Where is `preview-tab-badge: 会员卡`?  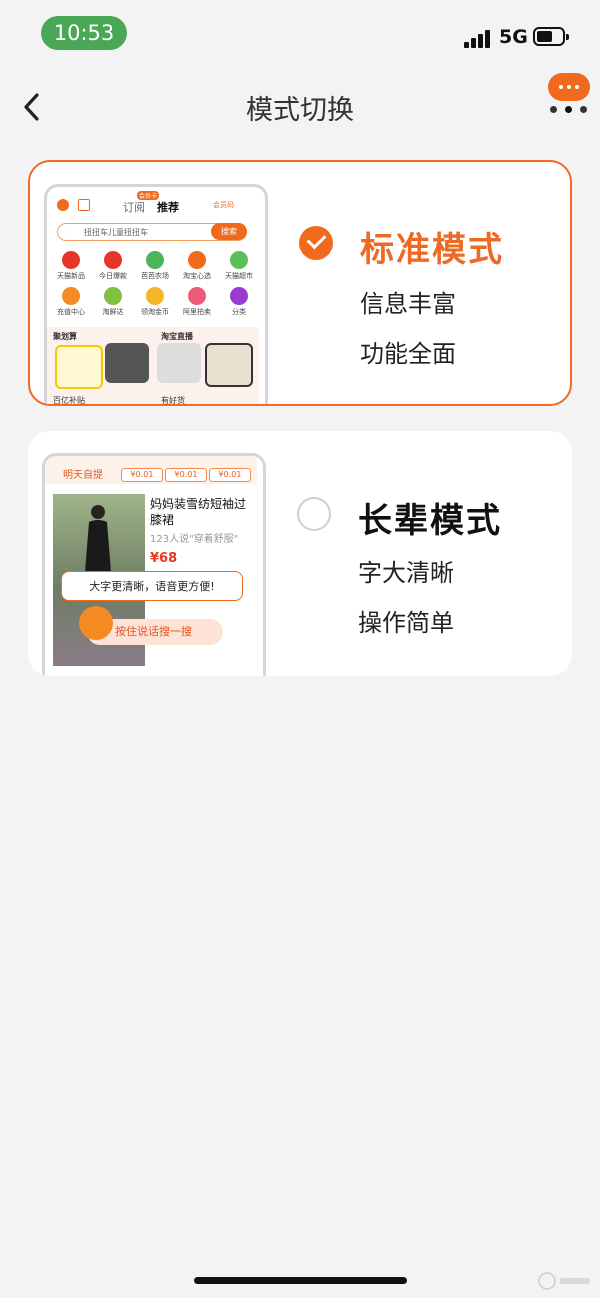
preview-tab-badge: 会员卡 is located at coordinates (148, 195).